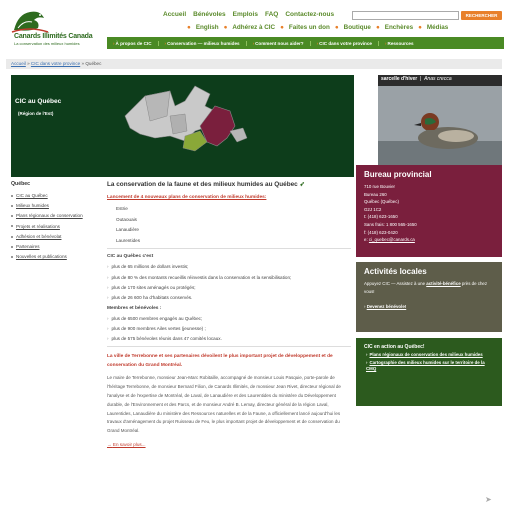 The width and height of the screenshot is (509, 506). I want to click on nav-accueil: Accueil, so click(174, 14).